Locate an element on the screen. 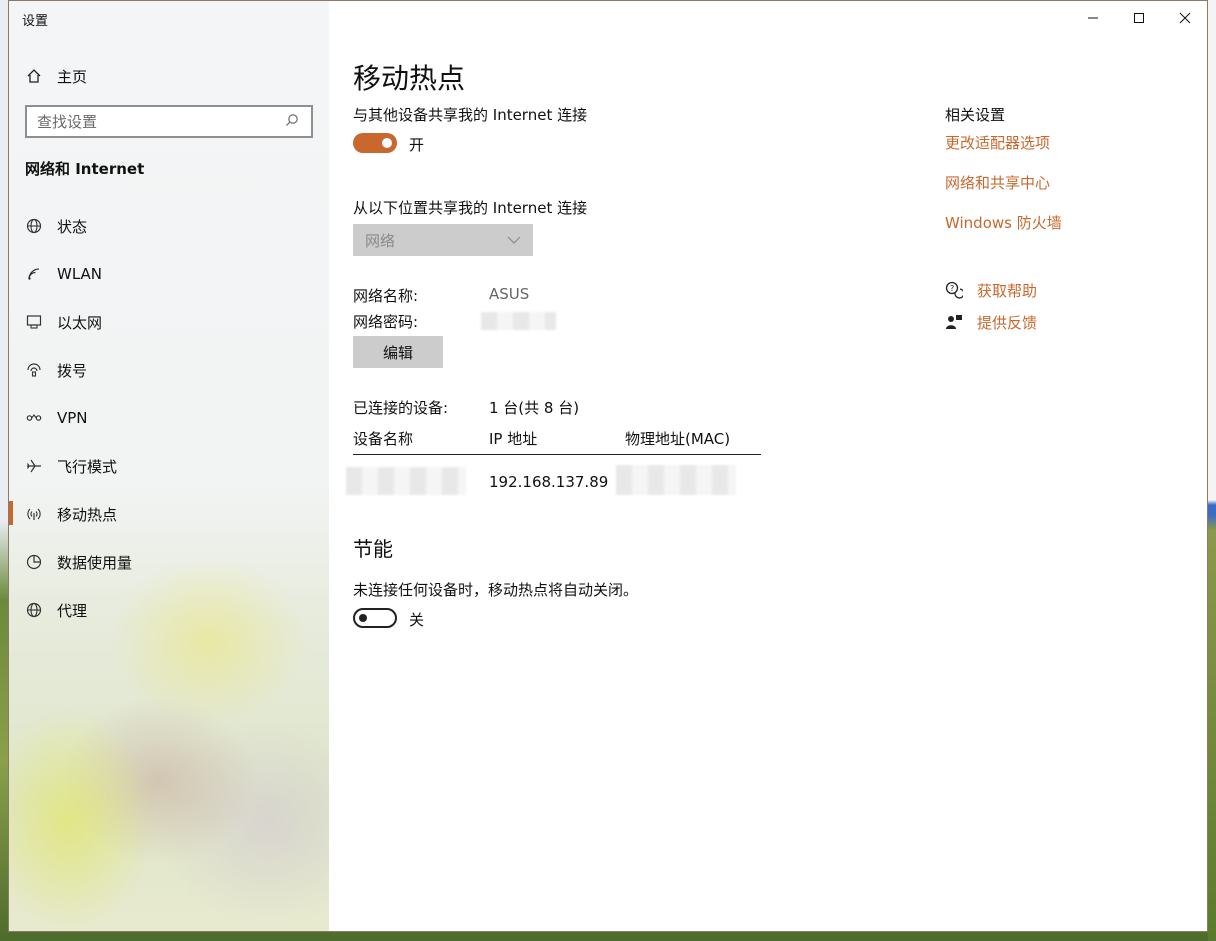 The width and height of the screenshot is (1216, 941). wifi-icon is located at coordinates (34, 274).